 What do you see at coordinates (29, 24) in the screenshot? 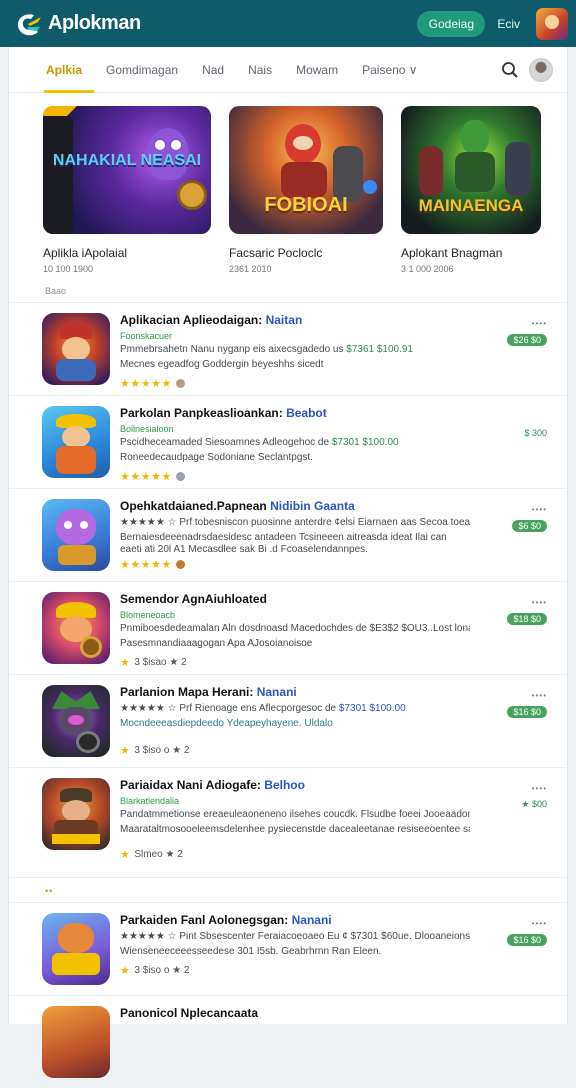
I see `logo-mark-icon` at bounding box center [29, 24].